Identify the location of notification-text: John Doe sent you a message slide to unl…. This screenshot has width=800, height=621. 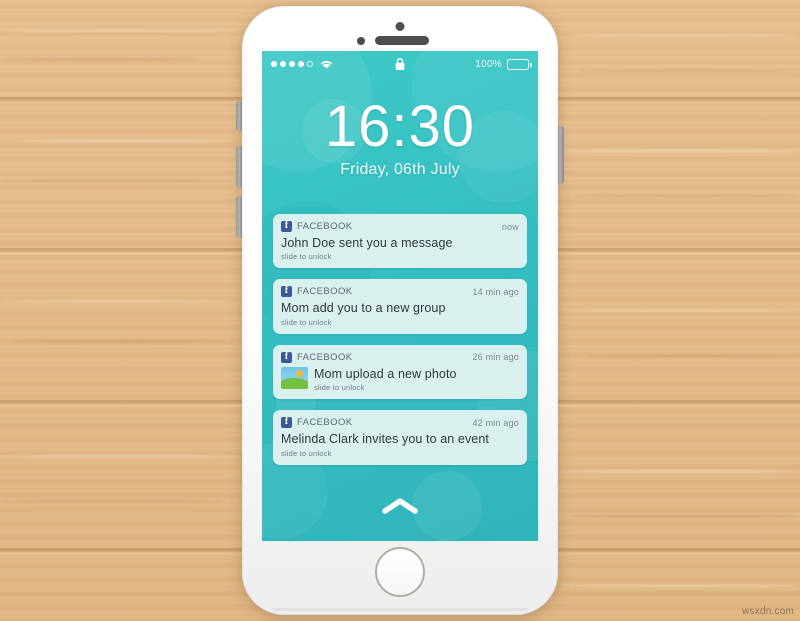
(367, 248).